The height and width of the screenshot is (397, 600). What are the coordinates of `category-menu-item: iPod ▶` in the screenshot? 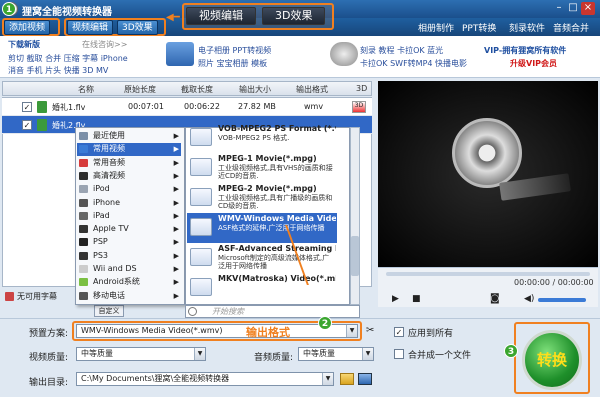 It's located at (129, 189).